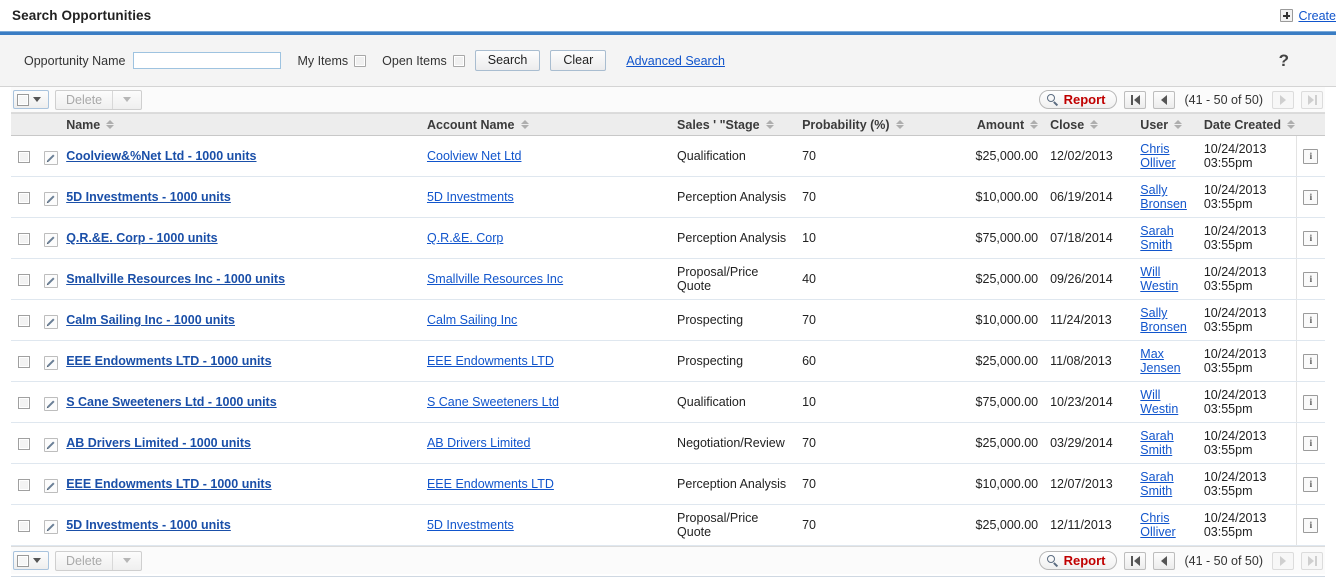  Describe the element at coordinates (474, 156) in the screenshot. I see `account-name-link: Coolview Net Ltd` at that location.